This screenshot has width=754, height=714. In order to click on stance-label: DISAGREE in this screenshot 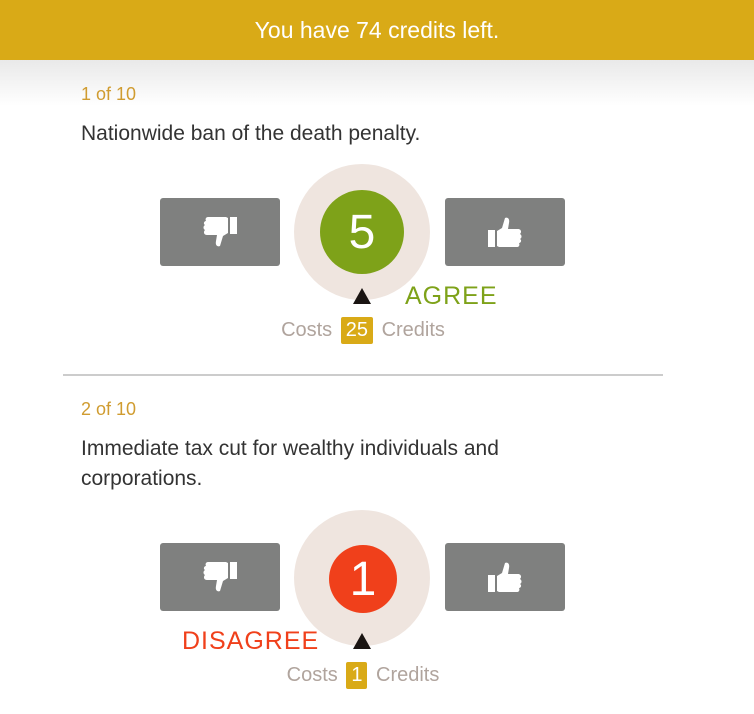, I will do `click(251, 641)`.